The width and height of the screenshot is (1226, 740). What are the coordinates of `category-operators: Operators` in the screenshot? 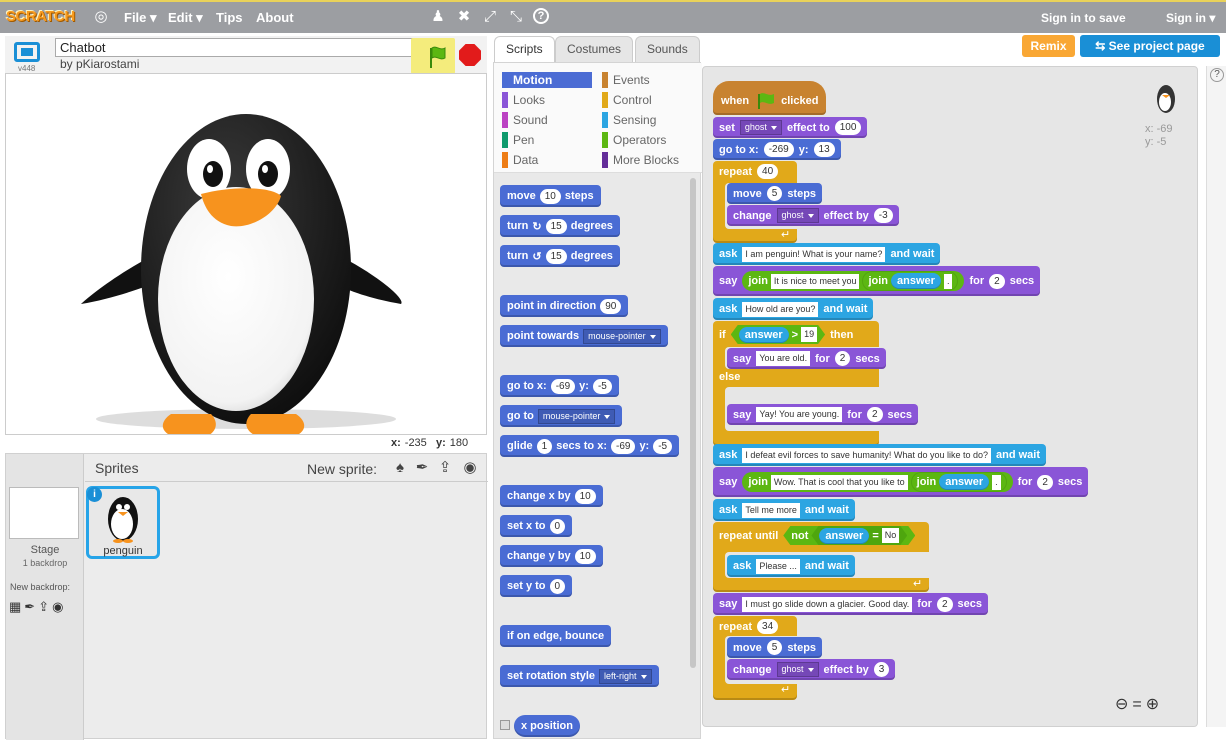 It's located at (634, 140).